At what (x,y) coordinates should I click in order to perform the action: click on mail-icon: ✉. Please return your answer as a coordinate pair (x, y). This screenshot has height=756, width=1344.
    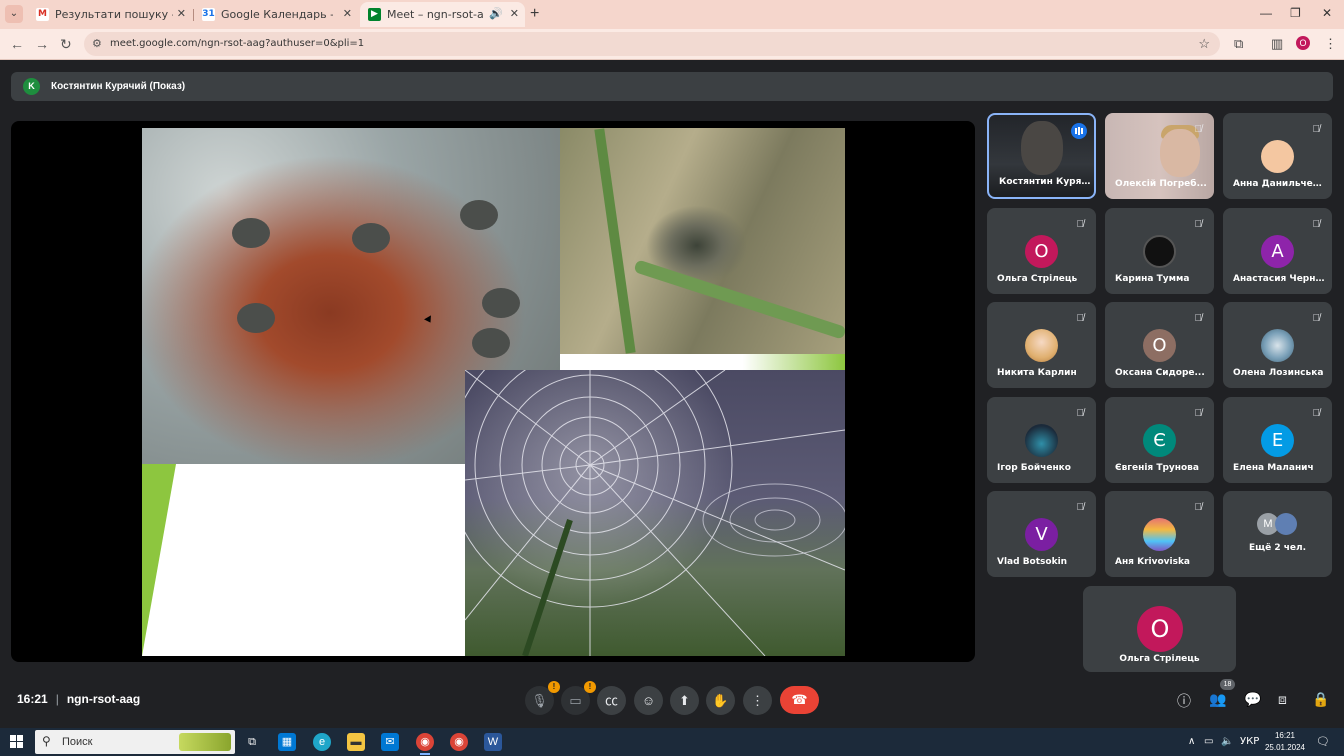
    Looking at the image, I should click on (390, 742).